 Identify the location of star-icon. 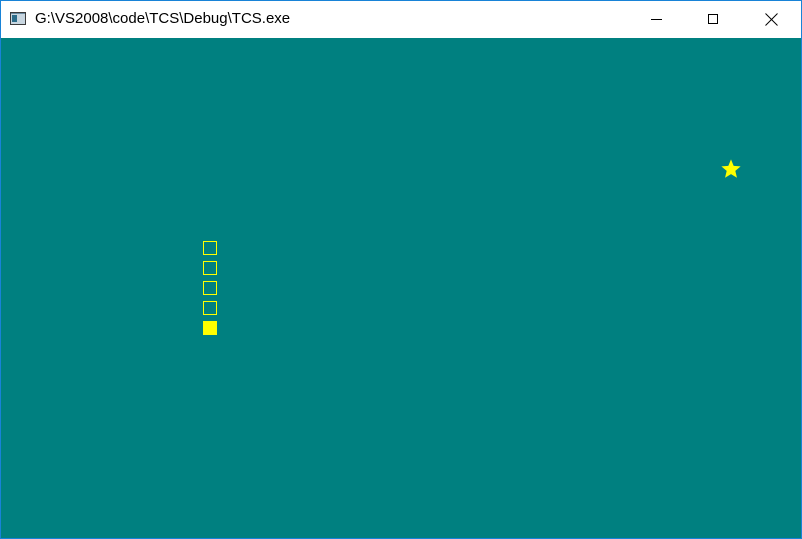
(731, 168).